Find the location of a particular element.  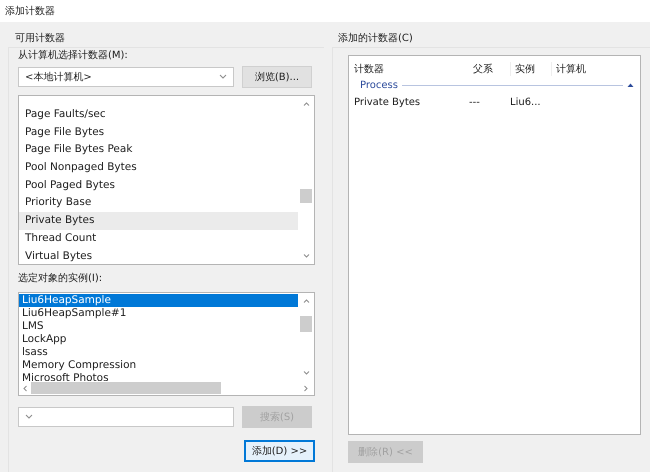

field-label: 选定对象的实例(I): is located at coordinates (61, 279).